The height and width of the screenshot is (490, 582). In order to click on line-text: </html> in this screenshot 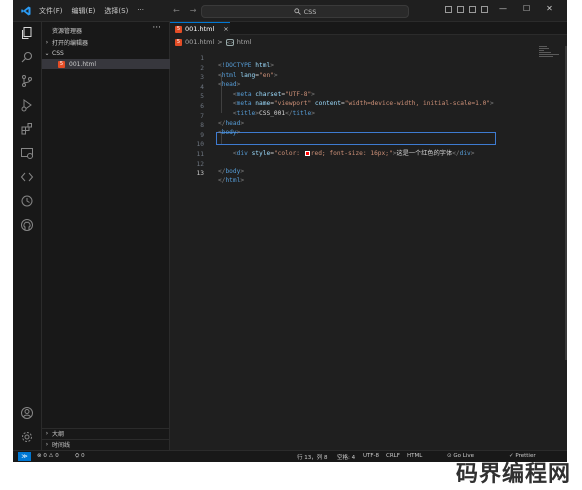, I will do `click(231, 181)`.